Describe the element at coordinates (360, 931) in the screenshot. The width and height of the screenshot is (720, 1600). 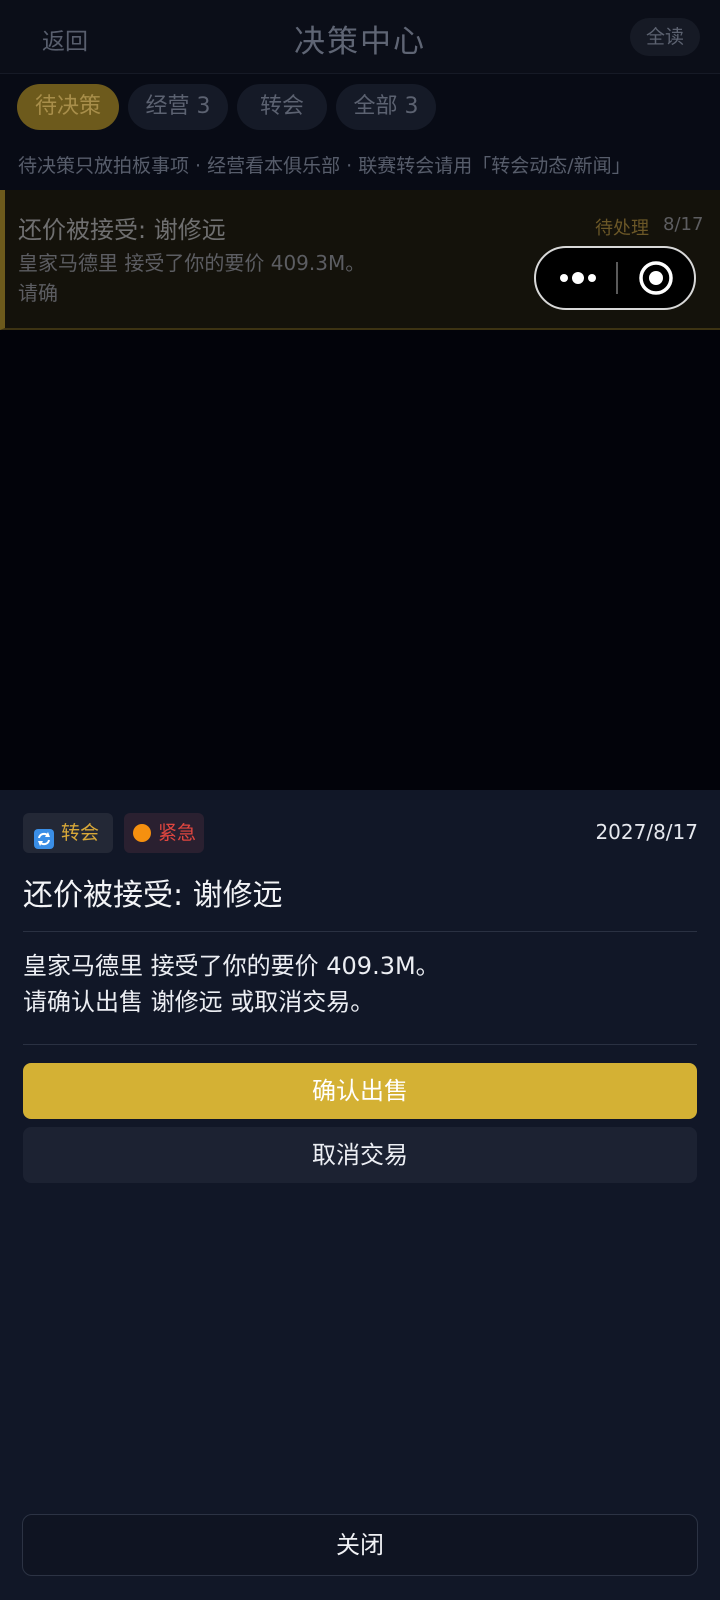
I see `divider-top` at that location.